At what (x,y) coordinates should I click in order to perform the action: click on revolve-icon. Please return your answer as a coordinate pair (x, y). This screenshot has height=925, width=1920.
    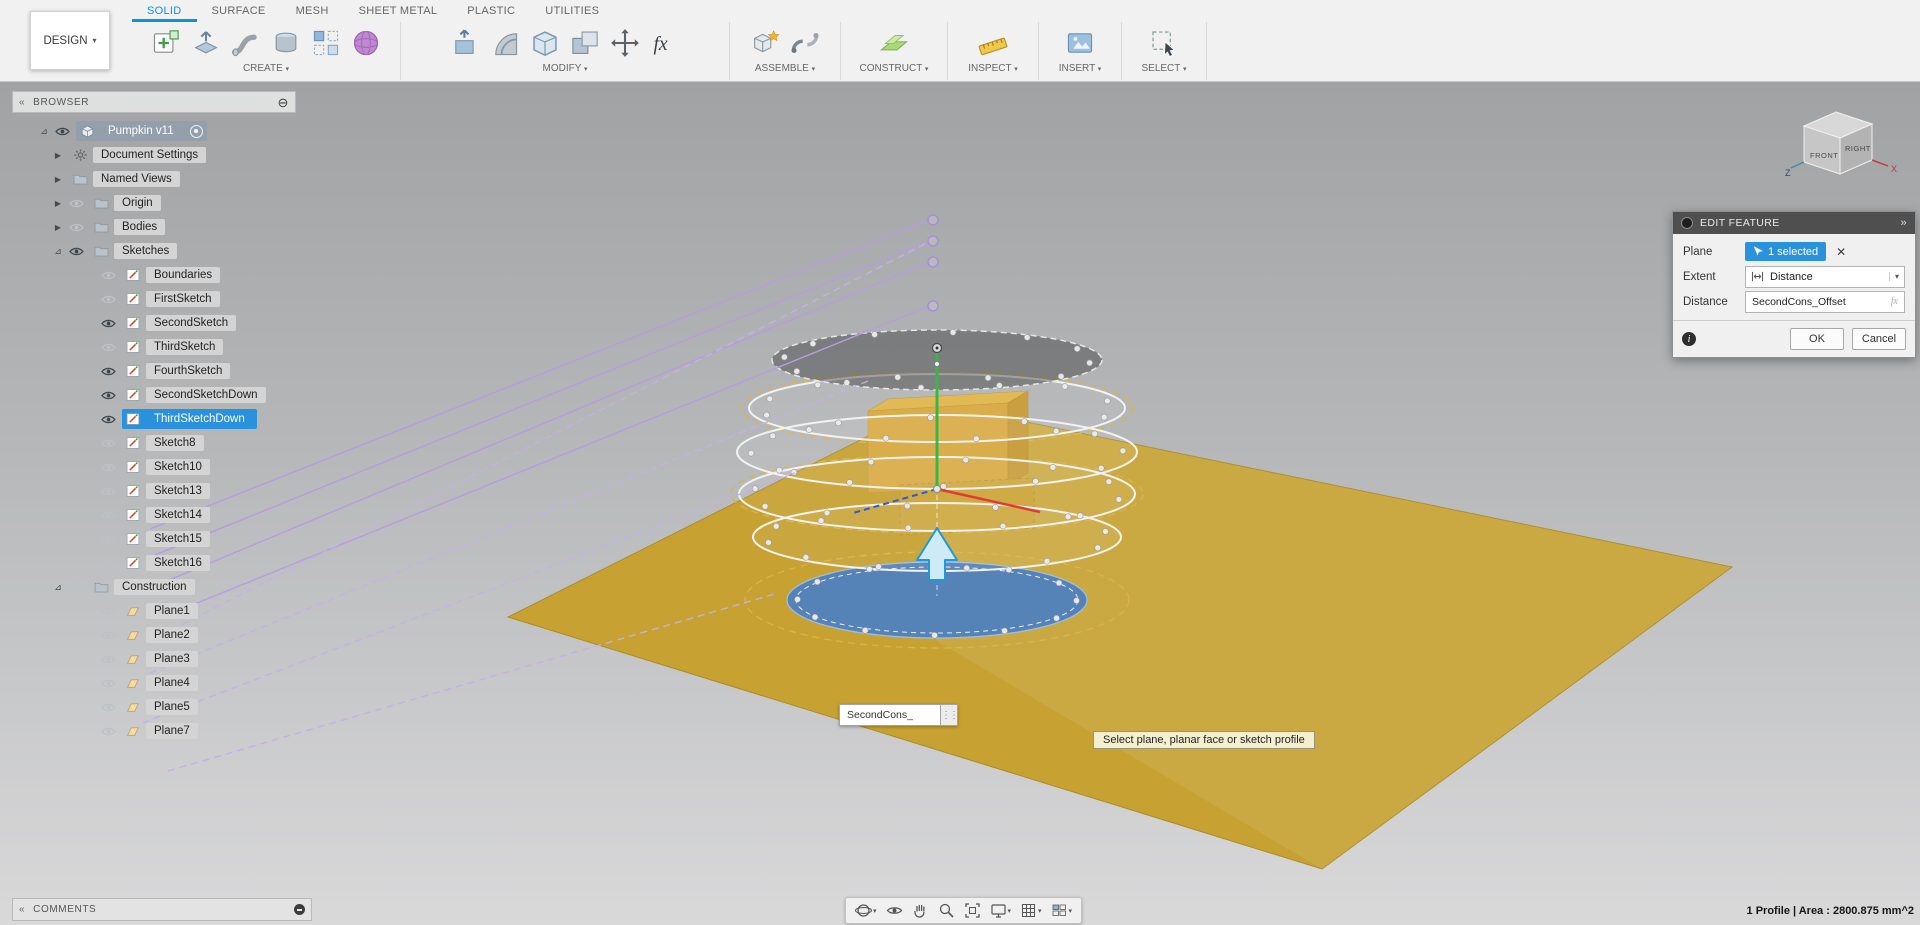
    Looking at the image, I should click on (286, 43).